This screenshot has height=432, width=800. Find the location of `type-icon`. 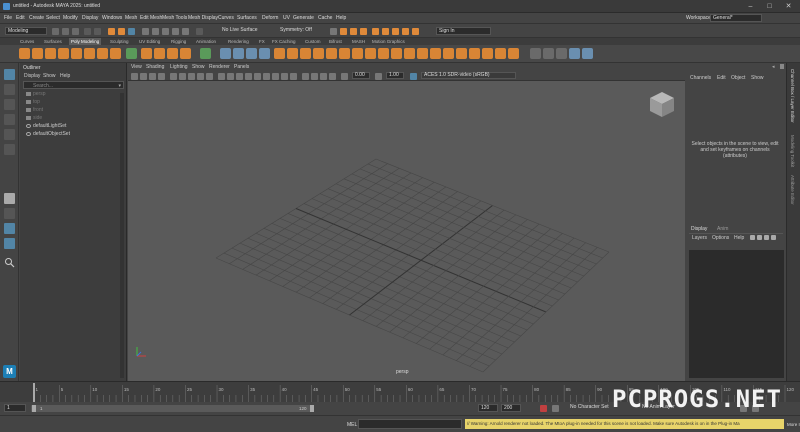

type-icon is located at coordinates (172, 53).